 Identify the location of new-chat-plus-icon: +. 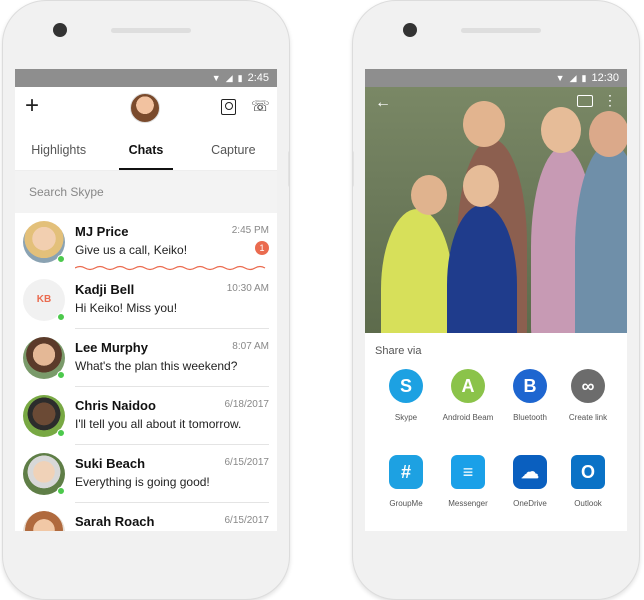
(32, 106).